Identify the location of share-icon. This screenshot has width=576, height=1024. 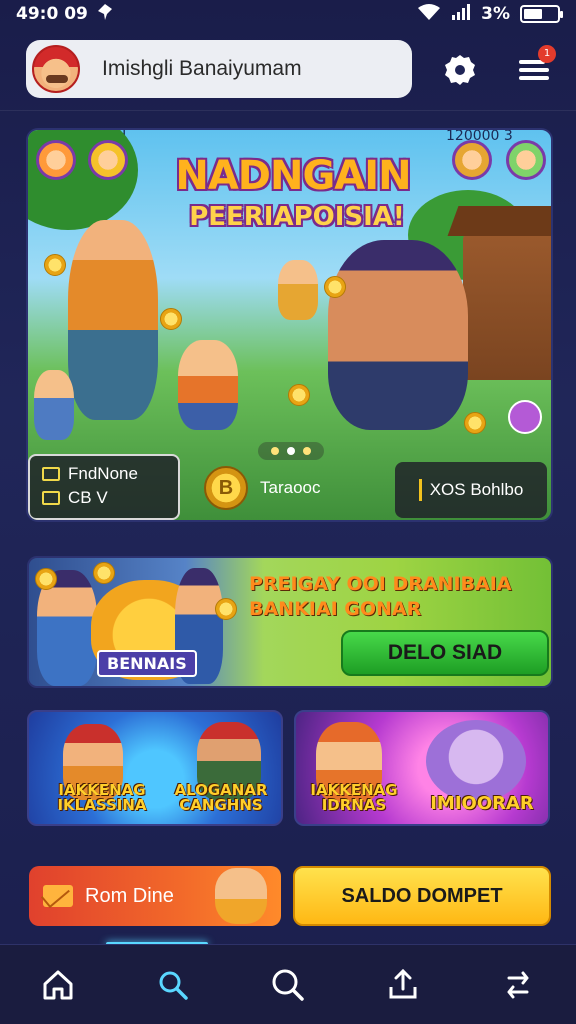
(403, 983).